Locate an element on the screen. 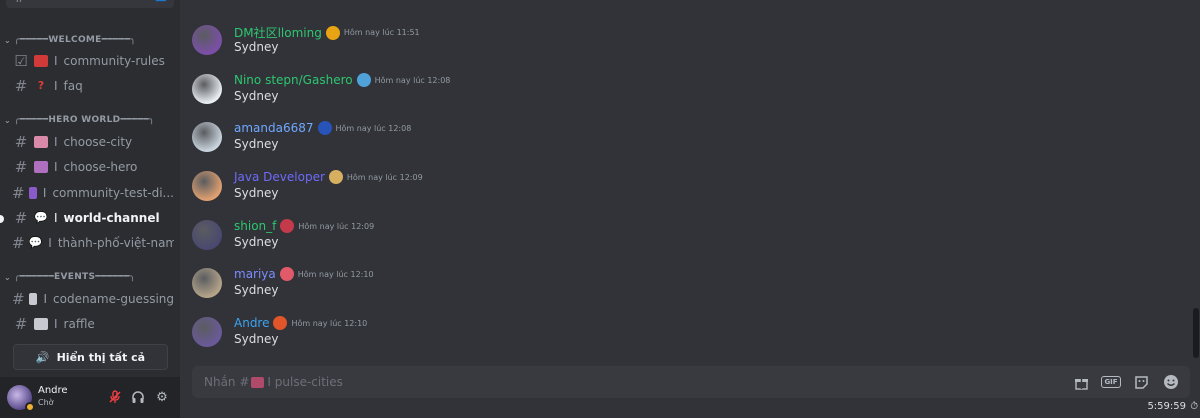 This screenshot has width=1200, height=418. game-emoji-icon is located at coordinates (32, 193).